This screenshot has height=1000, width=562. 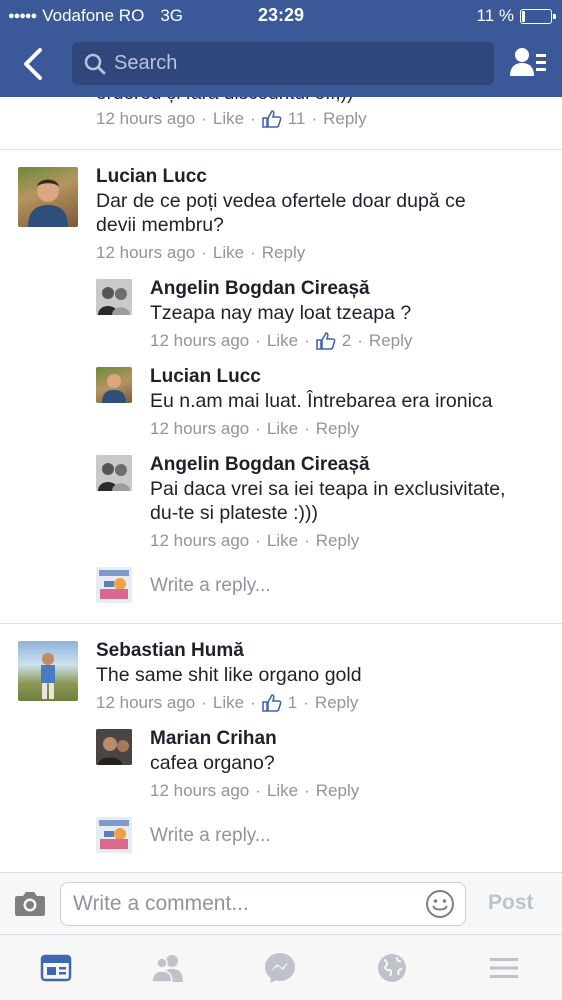 What do you see at coordinates (495, 15) in the screenshot?
I see `battery-percentage: 11 %` at bounding box center [495, 15].